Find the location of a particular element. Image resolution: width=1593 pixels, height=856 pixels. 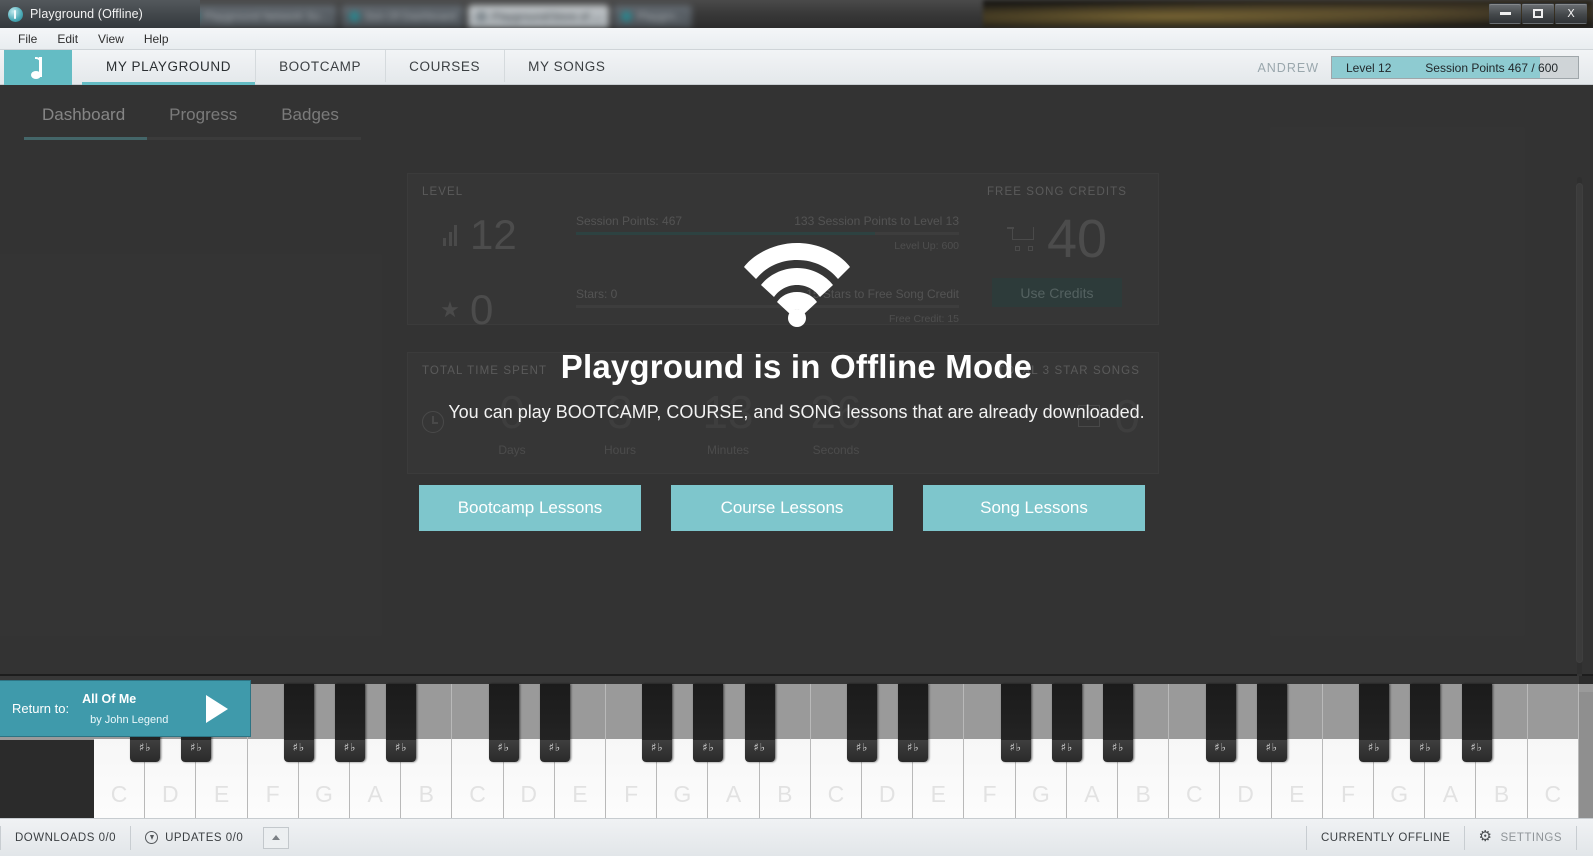

maximize-button is located at coordinates (1538, 13).